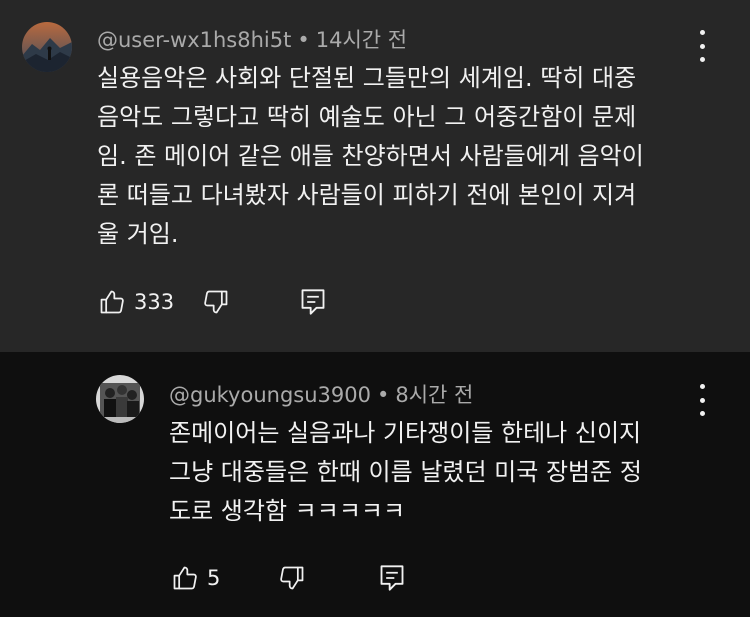 Image resolution: width=750 pixels, height=617 pixels. What do you see at coordinates (287, 511) in the screenshot?
I see `comment-line: 도로 생각함 ㅋㅋㅋㅋㅋ` at bounding box center [287, 511].